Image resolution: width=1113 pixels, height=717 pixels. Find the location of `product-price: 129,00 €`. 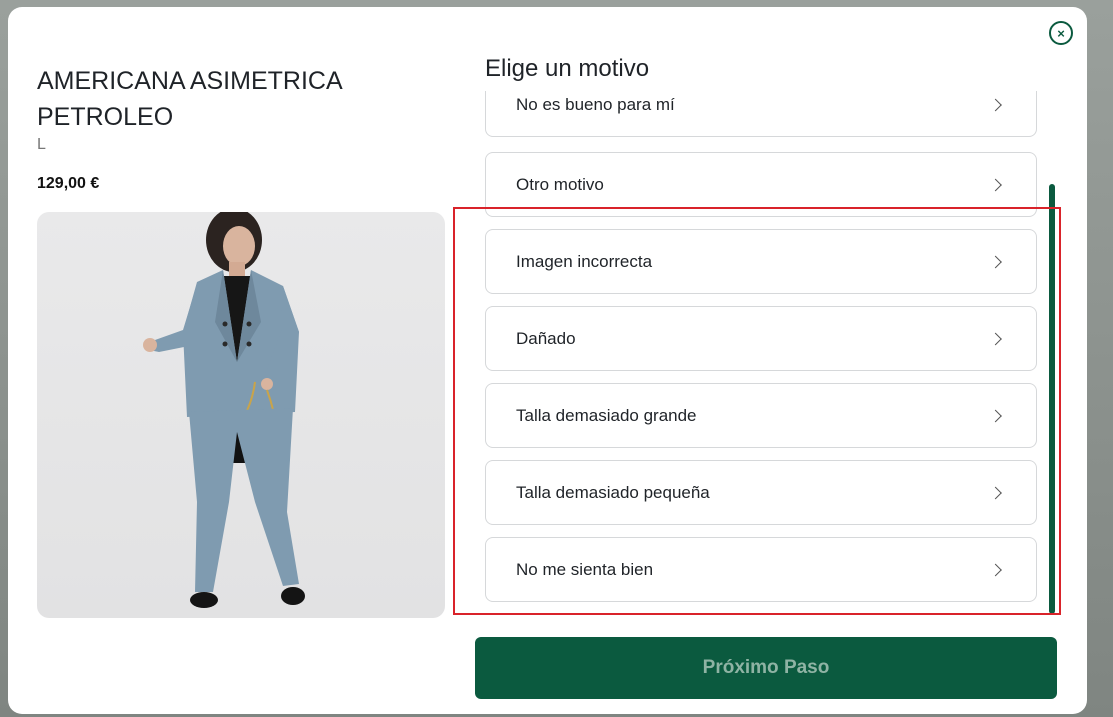

product-price: 129,00 € is located at coordinates (68, 183).